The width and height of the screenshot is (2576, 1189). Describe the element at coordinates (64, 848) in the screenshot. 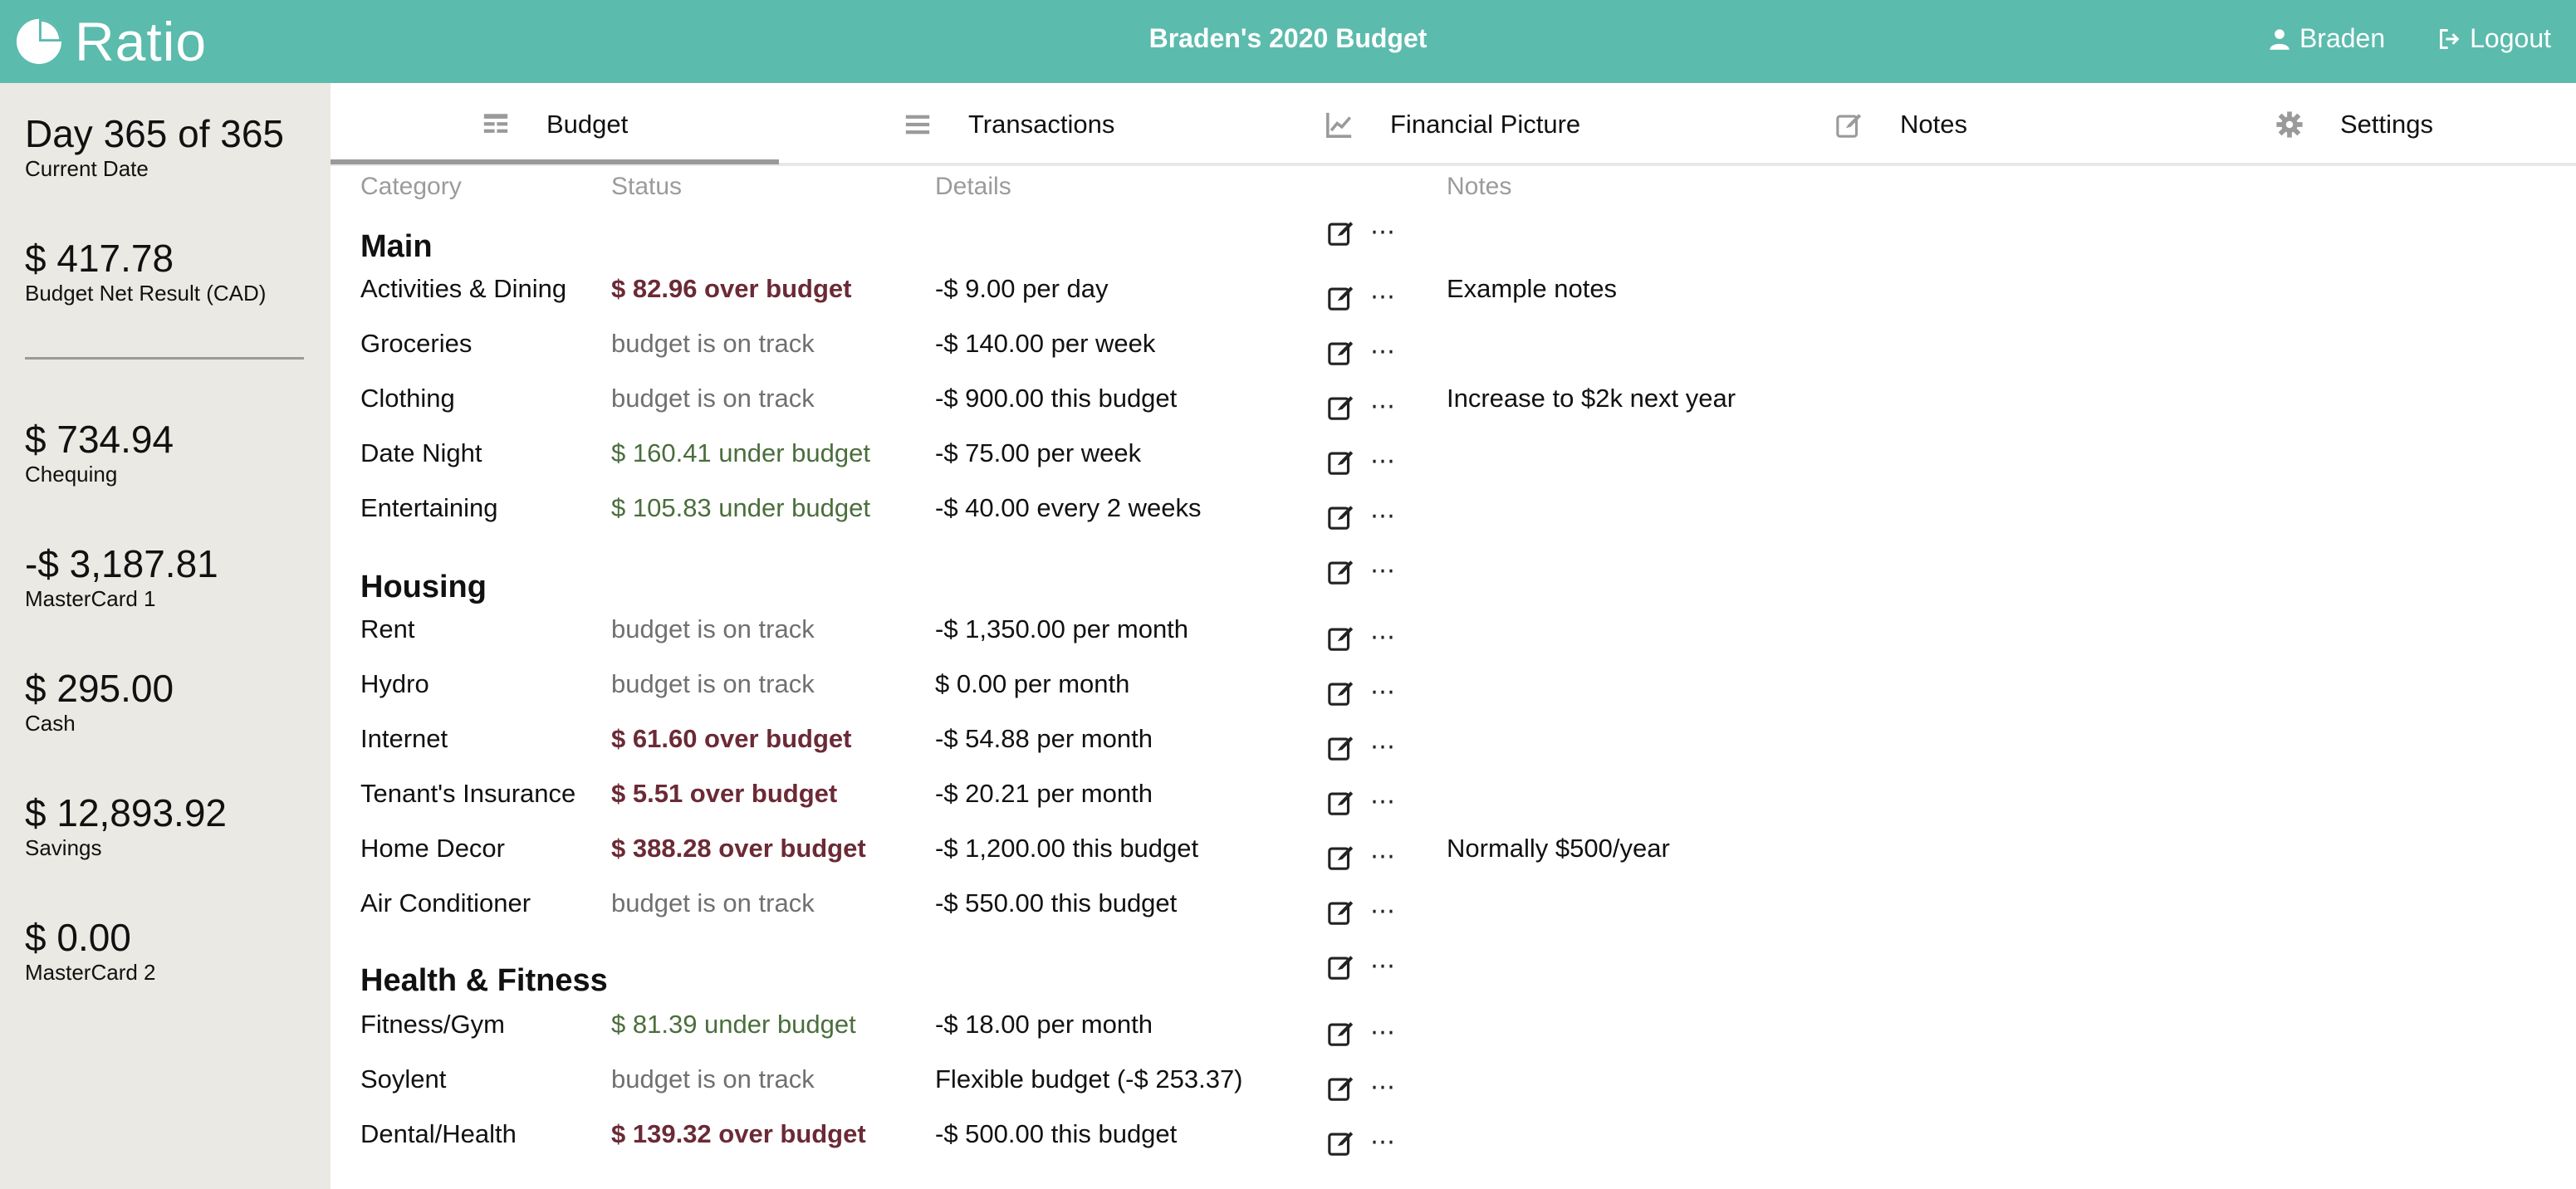

I see `account-name: Savings` at that location.